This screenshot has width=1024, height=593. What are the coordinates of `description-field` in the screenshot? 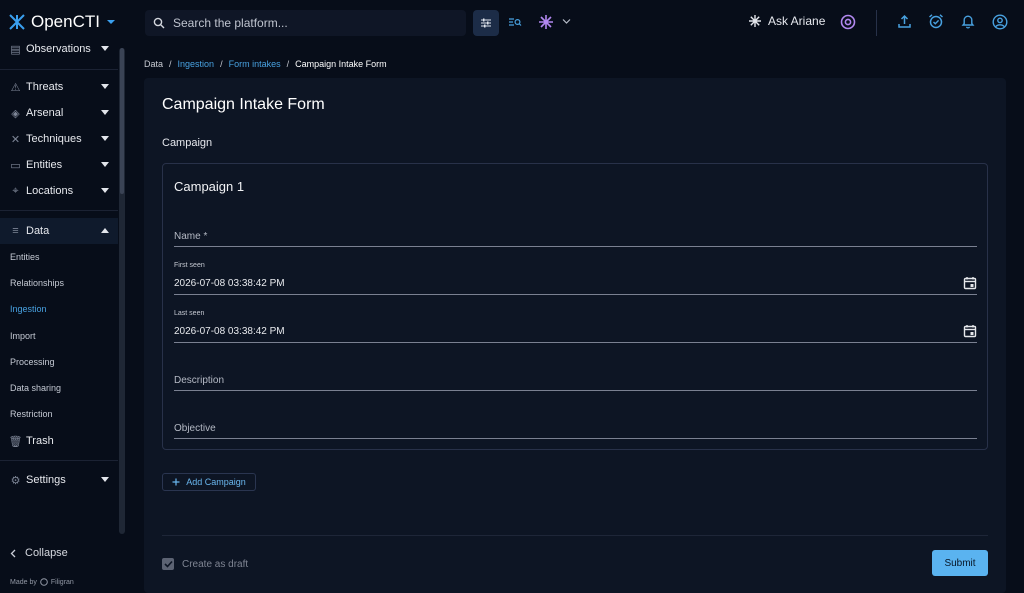 It's located at (575, 382).